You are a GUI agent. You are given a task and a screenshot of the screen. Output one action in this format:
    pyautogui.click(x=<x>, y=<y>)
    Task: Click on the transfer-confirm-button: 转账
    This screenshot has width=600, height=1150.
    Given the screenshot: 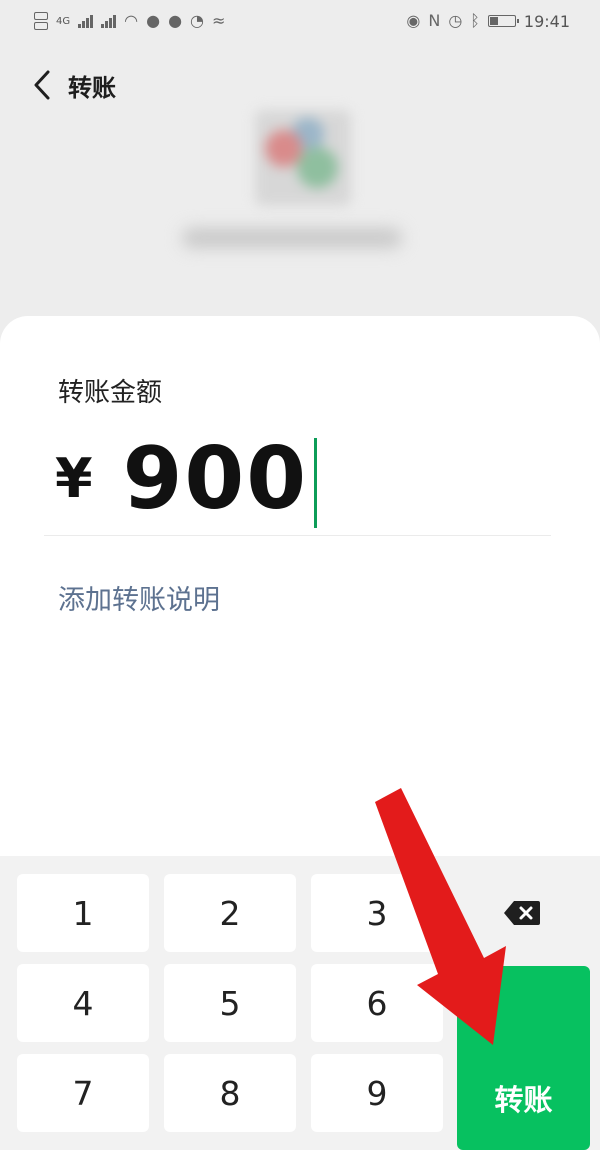 What is the action you would take?
    pyautogui.click(x=523, y=1058)
    